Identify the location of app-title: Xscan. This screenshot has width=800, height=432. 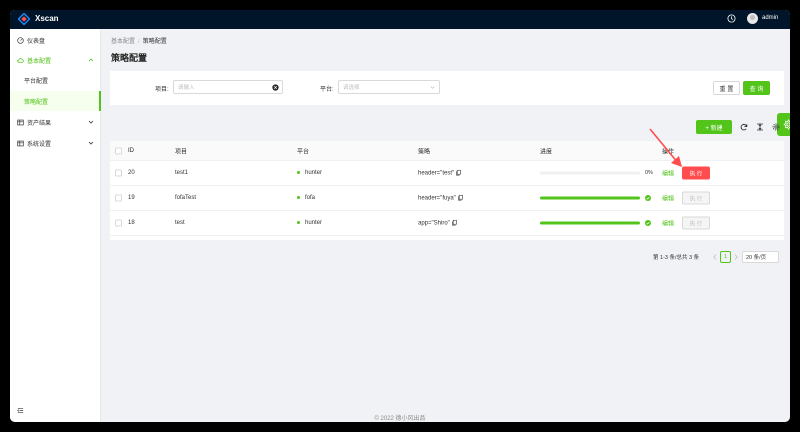
(47, 18).